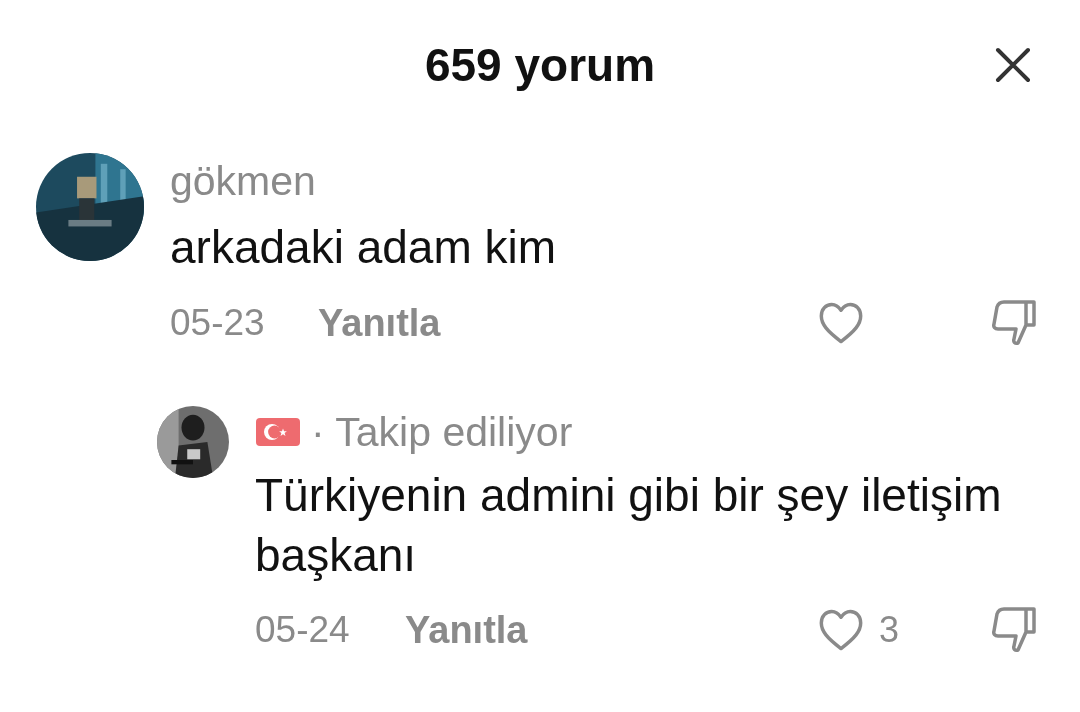 The image size is (1080, 712). Describe the element at coordinates (442, 432) in the screenshot. I see `follow-status: · Takip ediliyor` at that location.